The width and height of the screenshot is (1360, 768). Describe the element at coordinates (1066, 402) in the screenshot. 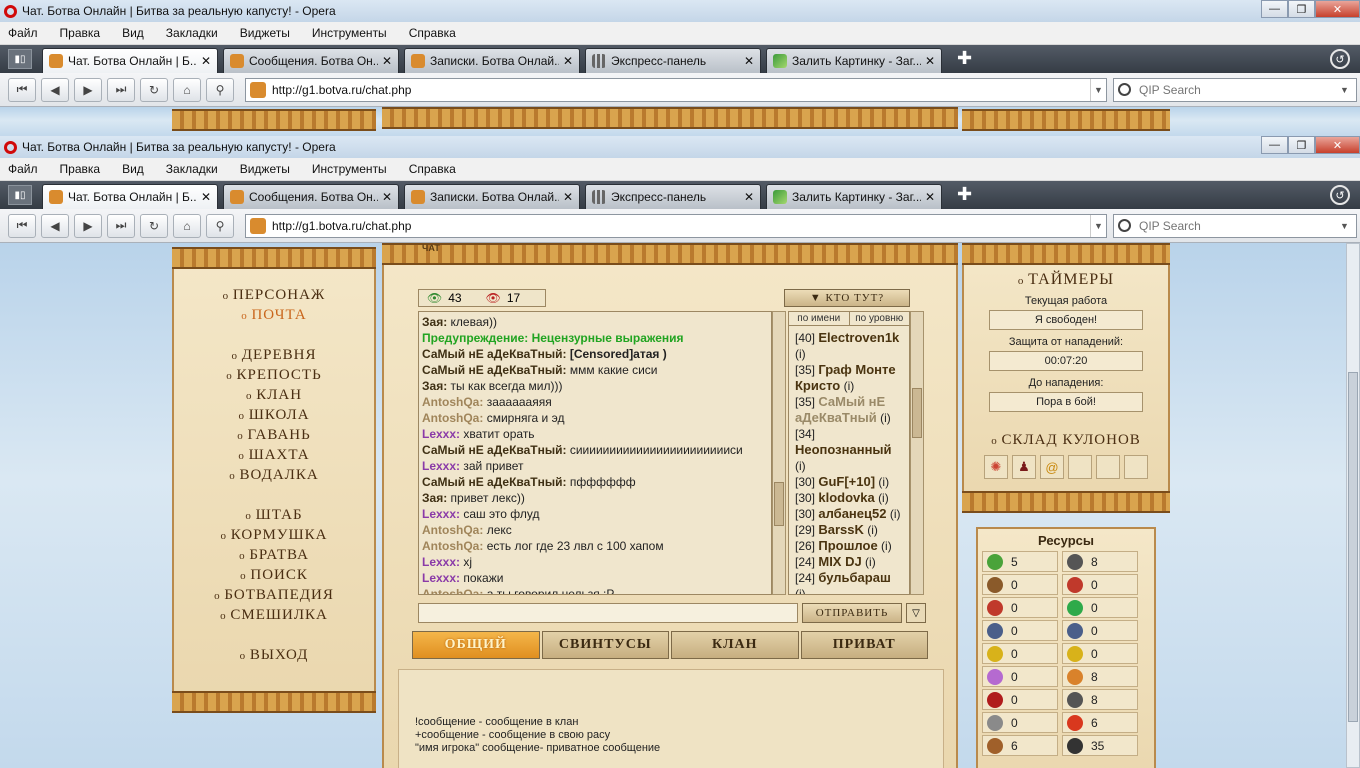

I see `attack-value: Пора в бой!` at that location.